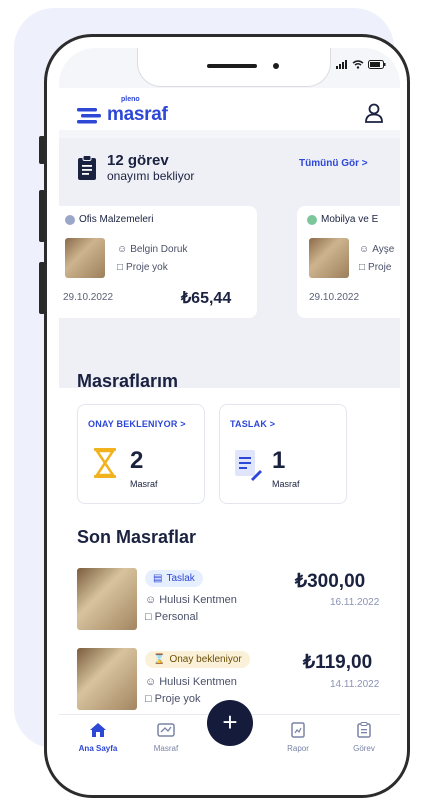 This screenshot has height=801, width=425. What do you see at coordinates (364, 748) in the screenshot?
I see `tab-task-label: Görev` at bounding box center [364, 748].